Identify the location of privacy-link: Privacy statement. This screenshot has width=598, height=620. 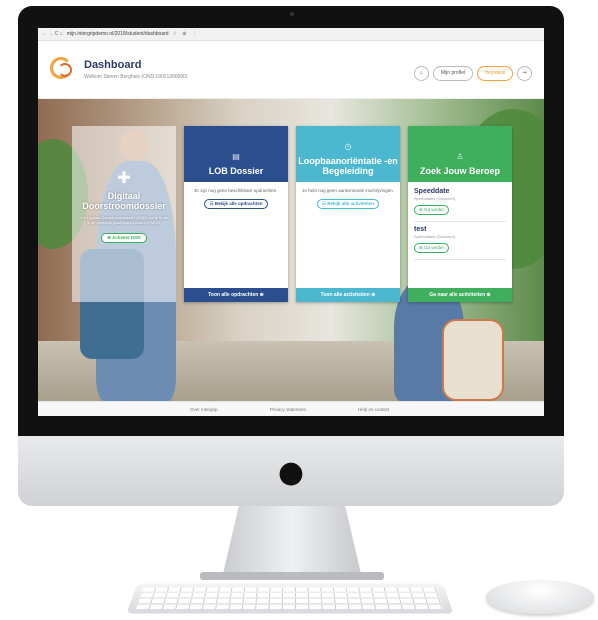
(288, 409).